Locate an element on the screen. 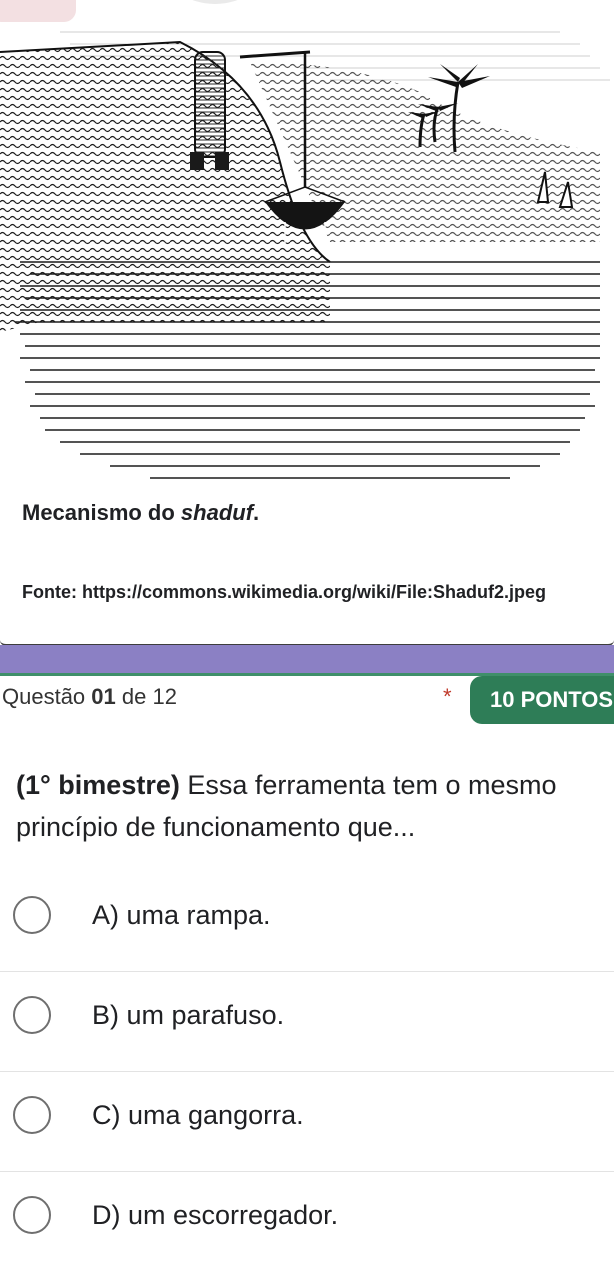 This screenshot has height=1272, width=614. top-avatar-fragment is located at coordinates (215, 2).